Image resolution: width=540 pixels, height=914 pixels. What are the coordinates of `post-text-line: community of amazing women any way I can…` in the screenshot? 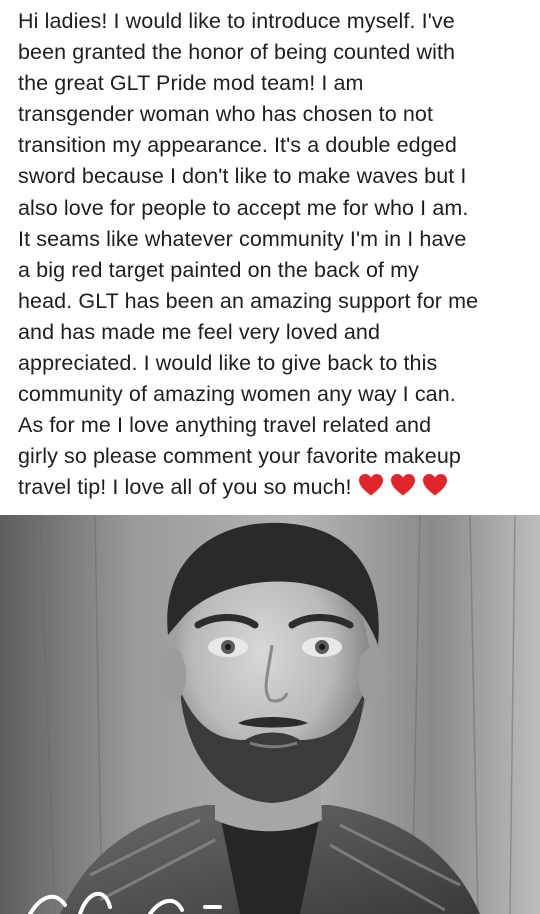 It's located at (237, 394).